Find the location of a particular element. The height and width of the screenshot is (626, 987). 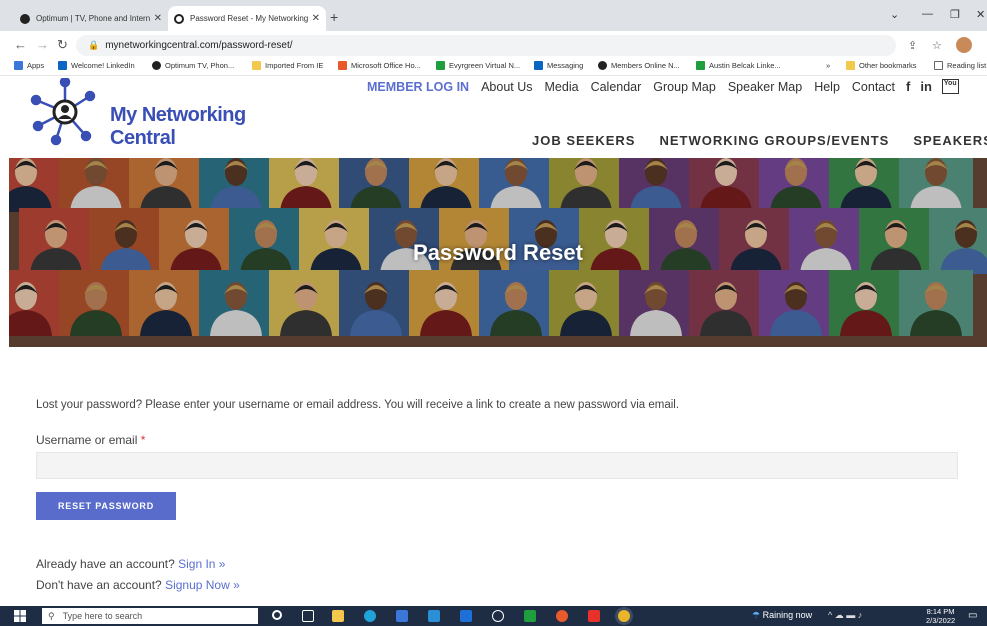

sign-up-link: Signup Now » is located at coordinates (202, 585).